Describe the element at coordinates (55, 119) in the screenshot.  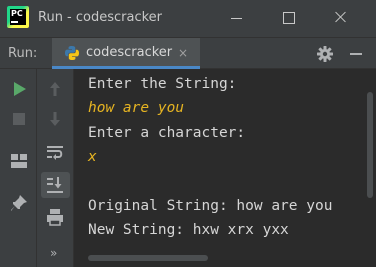
I see `down-arrow-icon` at that location.